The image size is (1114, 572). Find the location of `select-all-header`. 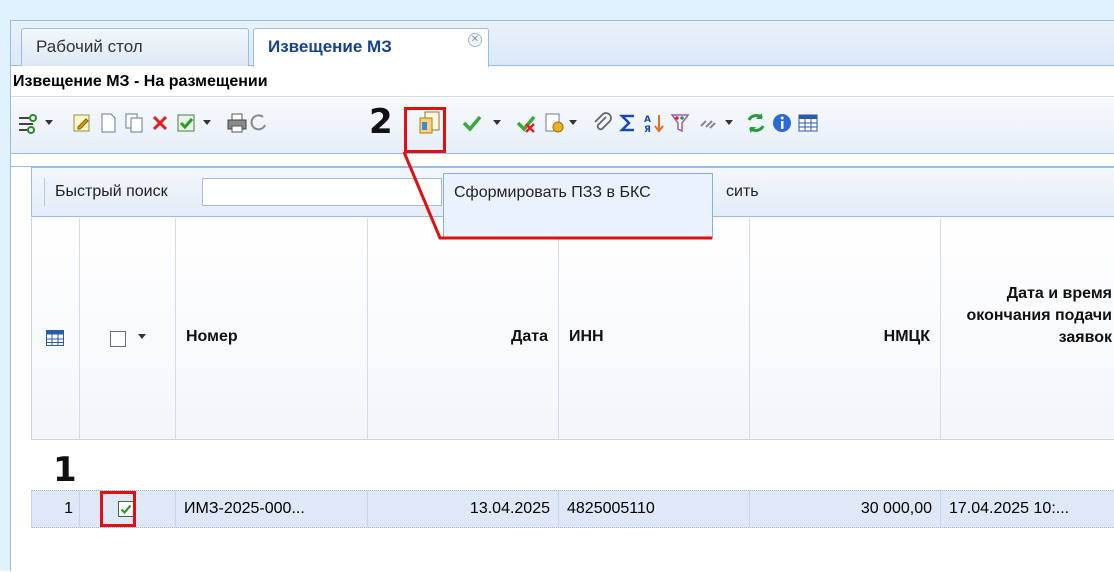

select-all-header is located at coordinates (128, 329).